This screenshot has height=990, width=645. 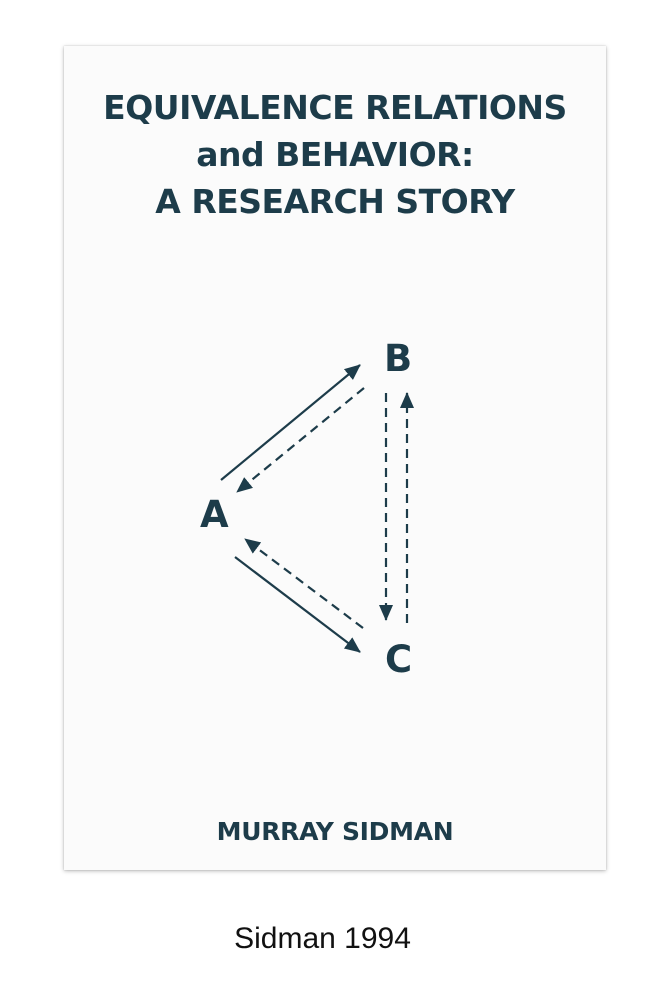 I want to click on node-label-c: C, so click(x=398, y=659).